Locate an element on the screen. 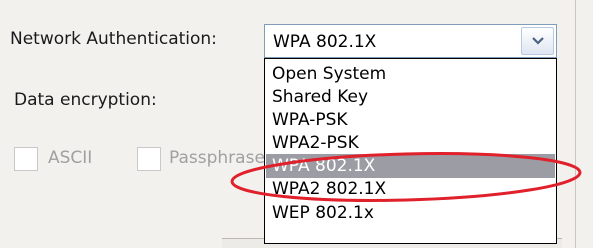  option-shared-key: Shared Key is located at coordinates (410, 97).